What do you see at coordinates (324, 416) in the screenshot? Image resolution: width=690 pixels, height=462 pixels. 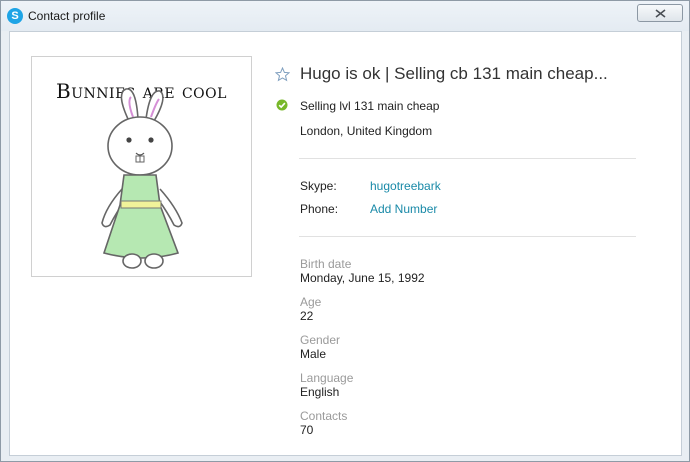 I see `contacts-label: Contacts` at bounding box center [324, 416].